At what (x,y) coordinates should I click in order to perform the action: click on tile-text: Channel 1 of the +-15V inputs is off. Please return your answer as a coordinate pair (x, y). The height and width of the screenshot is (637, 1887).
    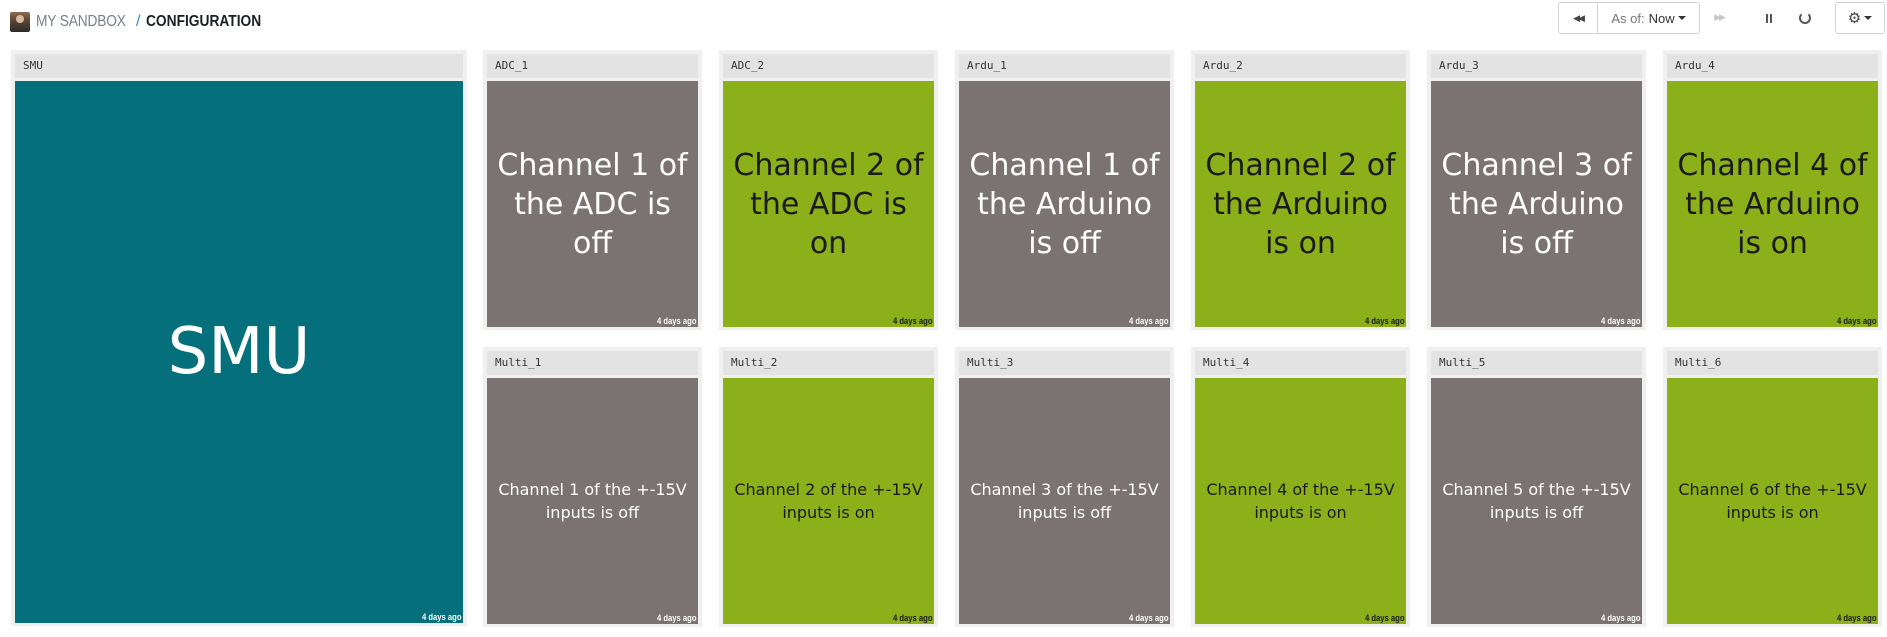
    Looking at the image, I should click on (592, 501).